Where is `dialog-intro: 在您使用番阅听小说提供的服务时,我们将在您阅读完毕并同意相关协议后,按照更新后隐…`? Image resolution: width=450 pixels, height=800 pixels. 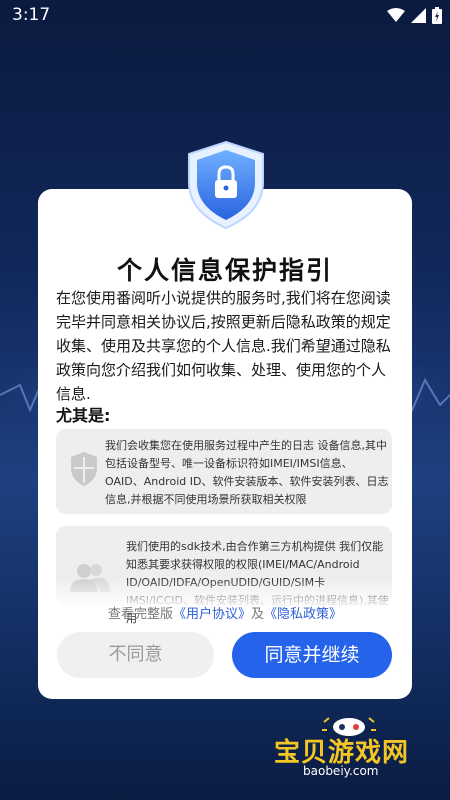 dialog-intro: 在您使用番阅听小说提供的服务时,我们将在您阅读完毕并同意相关协议后,按照更新后隐… is located at coordinates (223, 346).